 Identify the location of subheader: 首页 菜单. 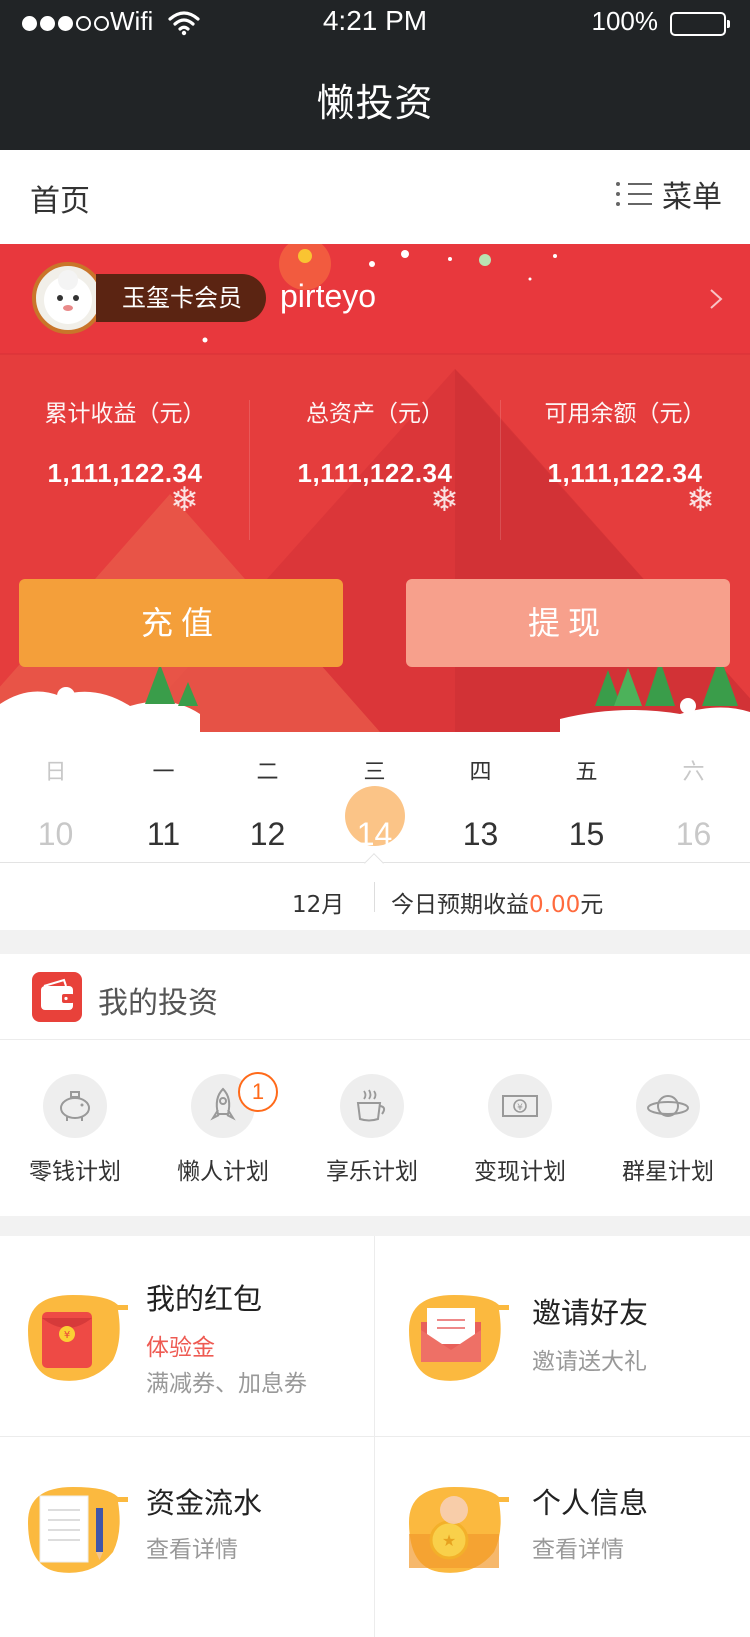
(375, 197).